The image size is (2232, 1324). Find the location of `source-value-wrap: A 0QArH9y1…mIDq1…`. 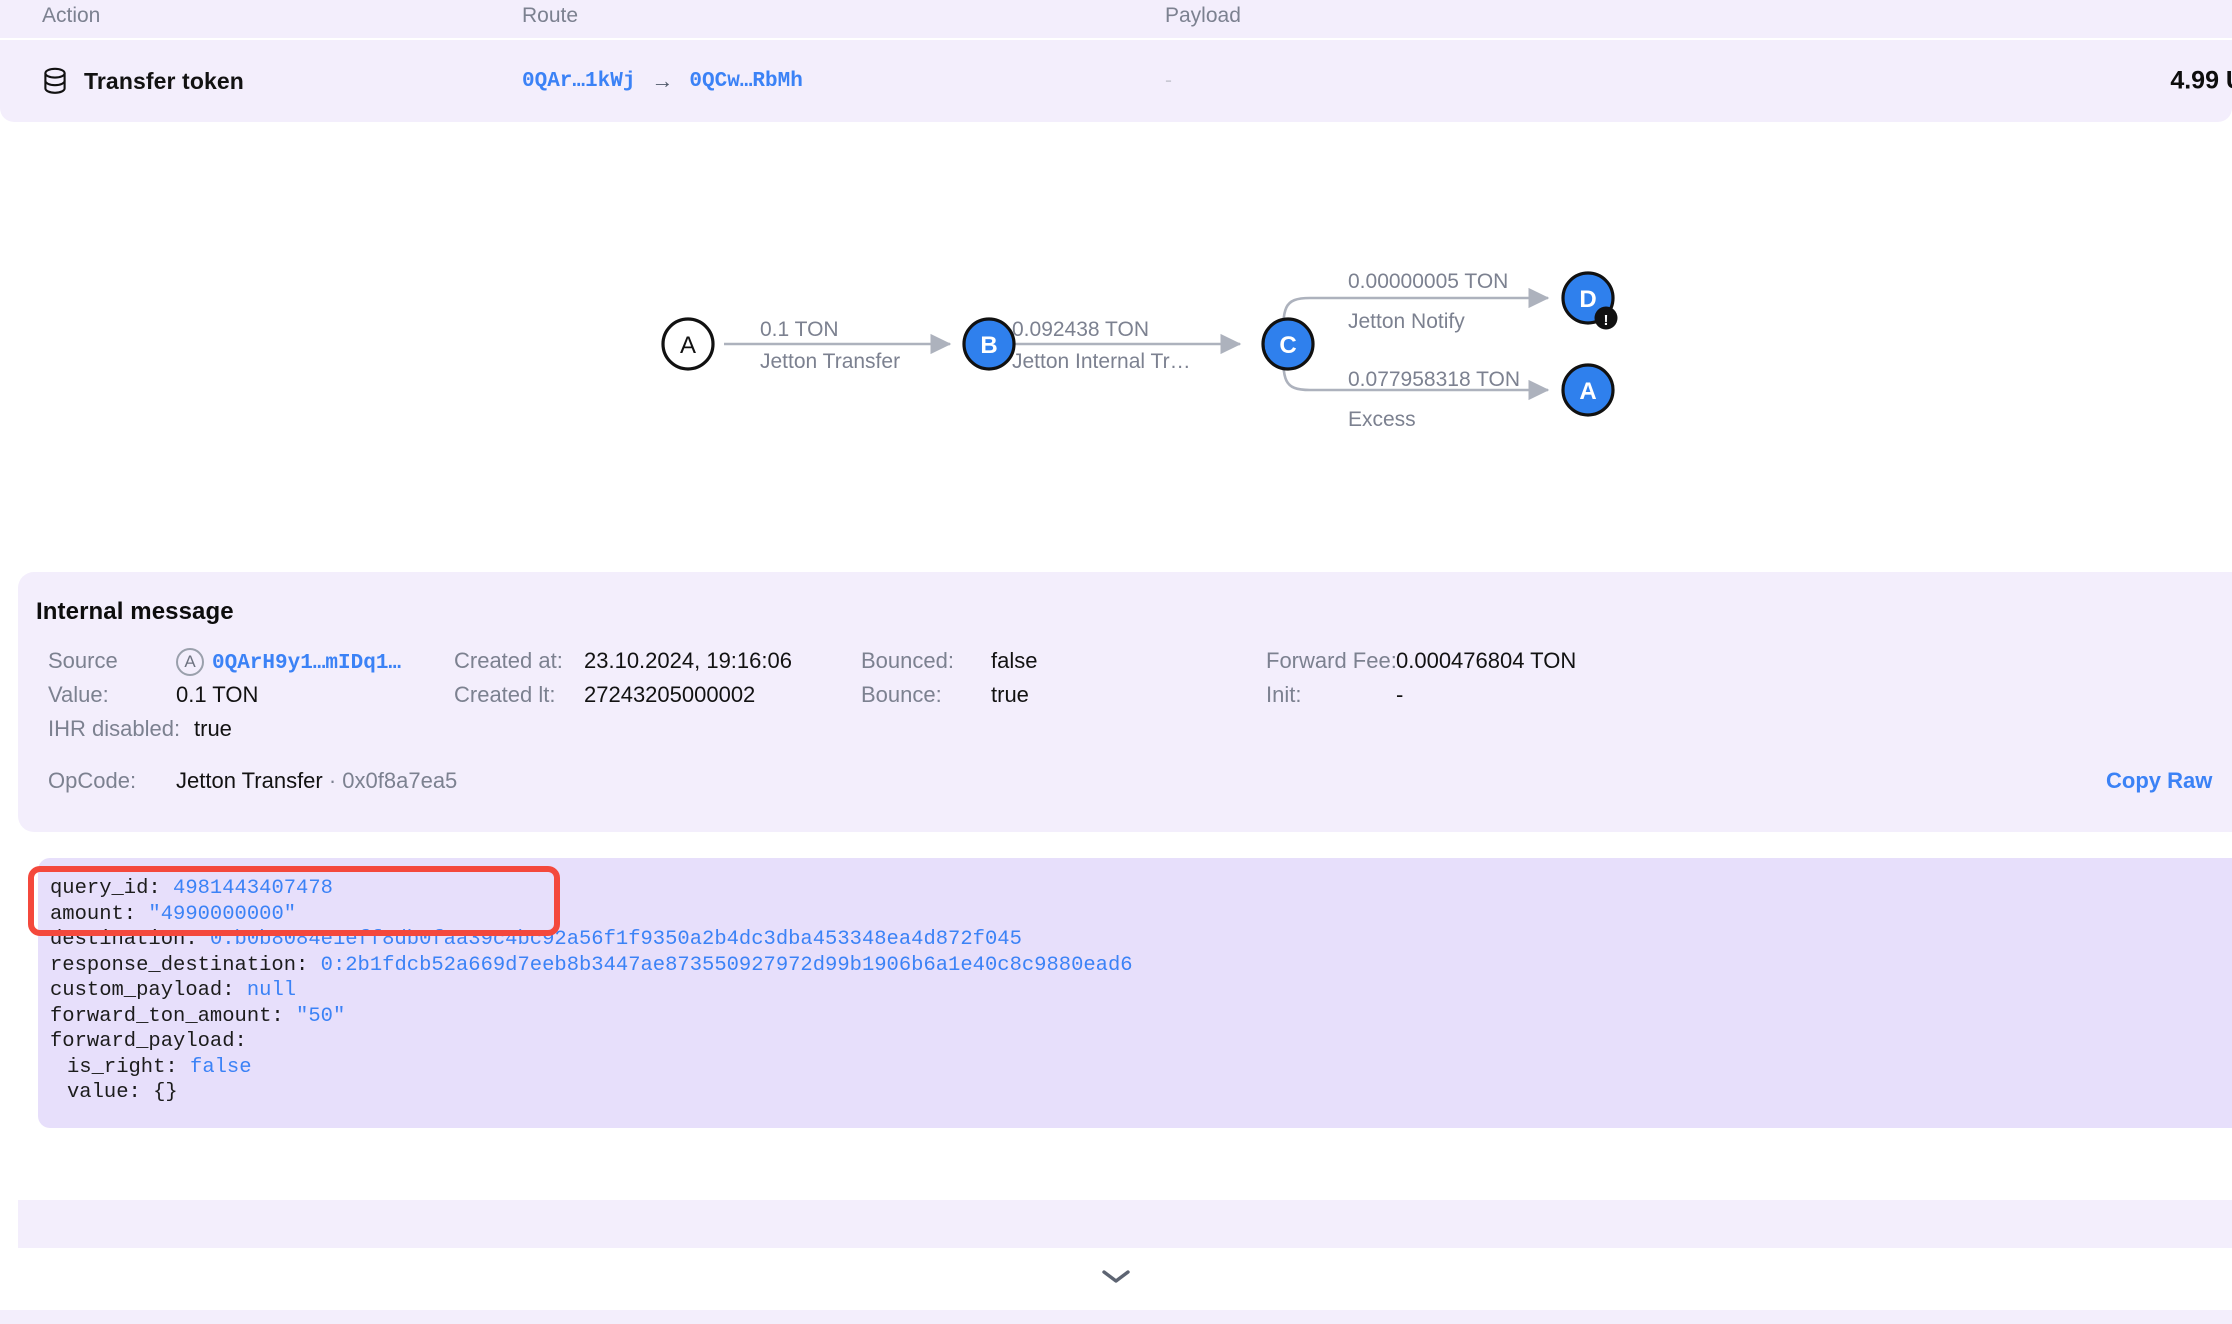

source-value-wrap: A 0QArH9y1…mIDq1… is located at coordinates (288, 662).